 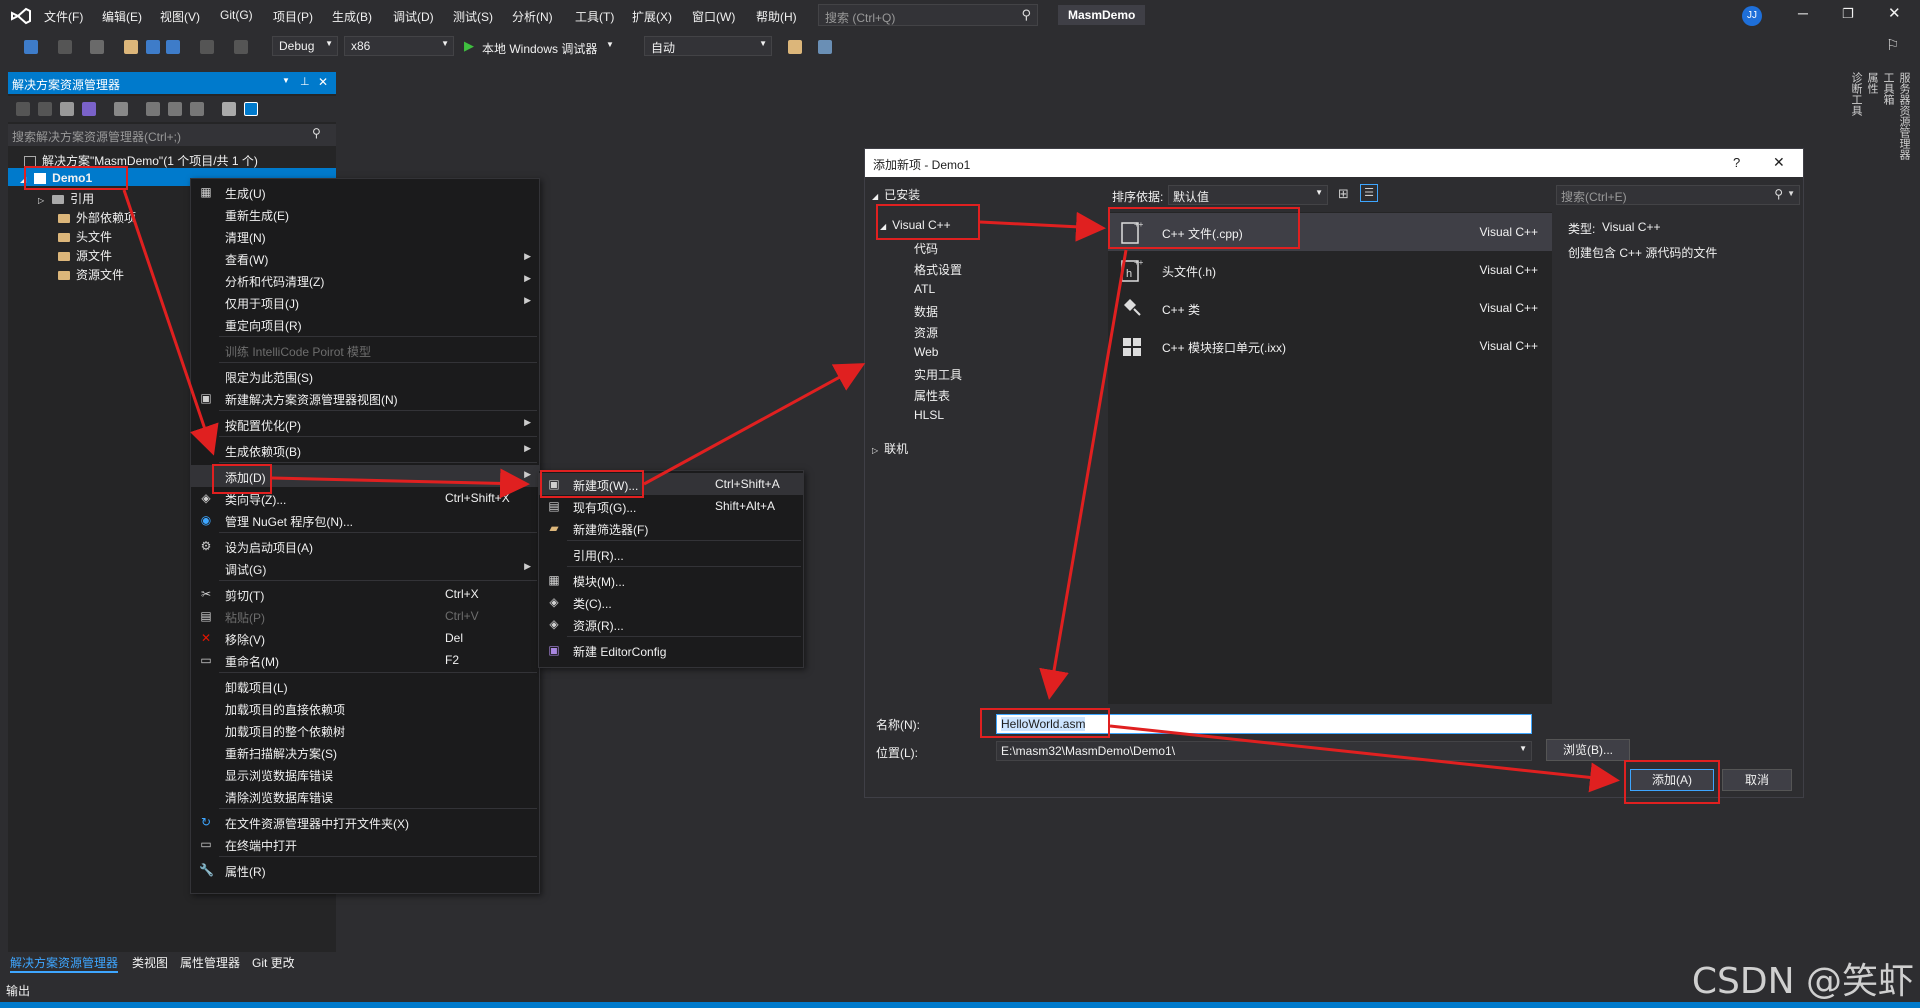 I want to click on arrow-name-to-add, so click(x=1364, y=758).